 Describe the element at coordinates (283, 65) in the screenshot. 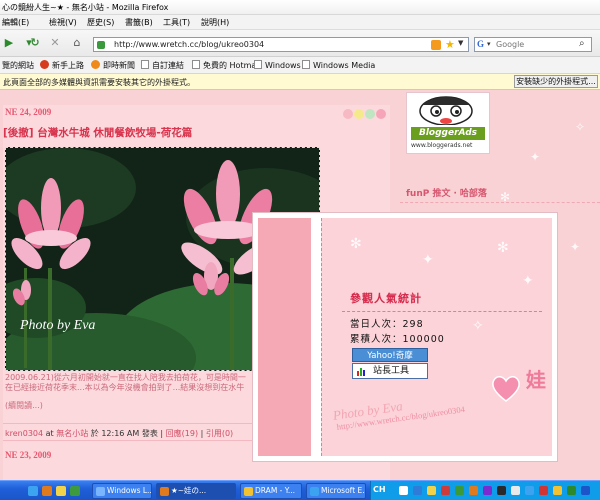

I see `bookmark-label: Windows` at that location.